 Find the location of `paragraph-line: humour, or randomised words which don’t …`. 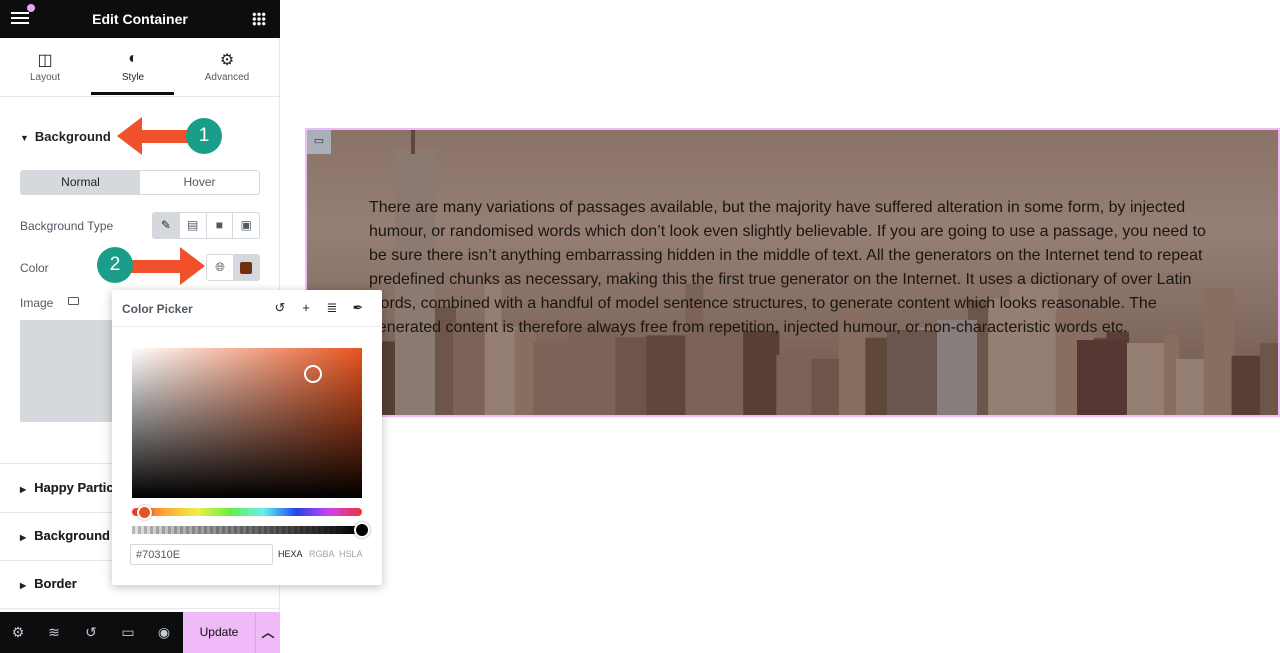

paragraph-line: humour, or randomised words which don’t … is located at coordinates (787, 231).